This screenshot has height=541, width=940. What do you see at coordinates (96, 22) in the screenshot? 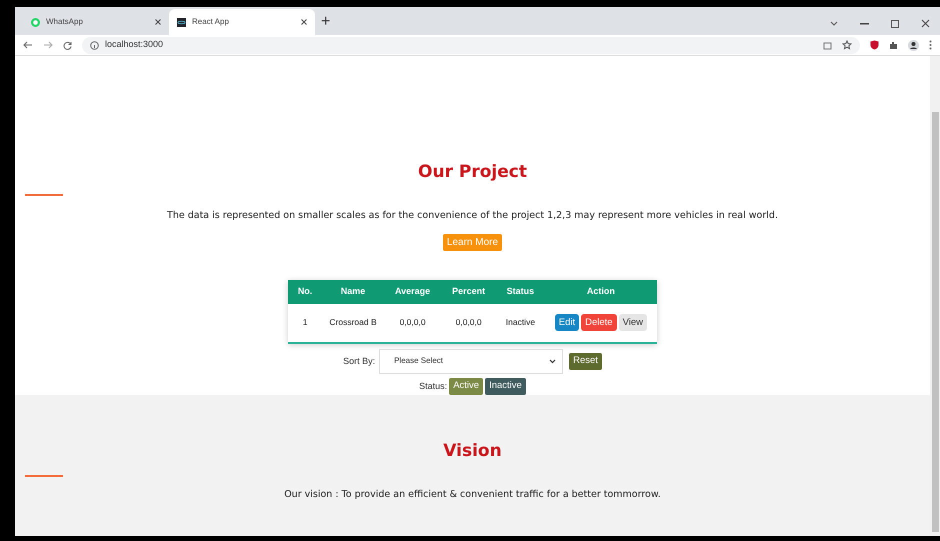
I see `browser-tab: WhatsApp` at bounding box center [96, 22].